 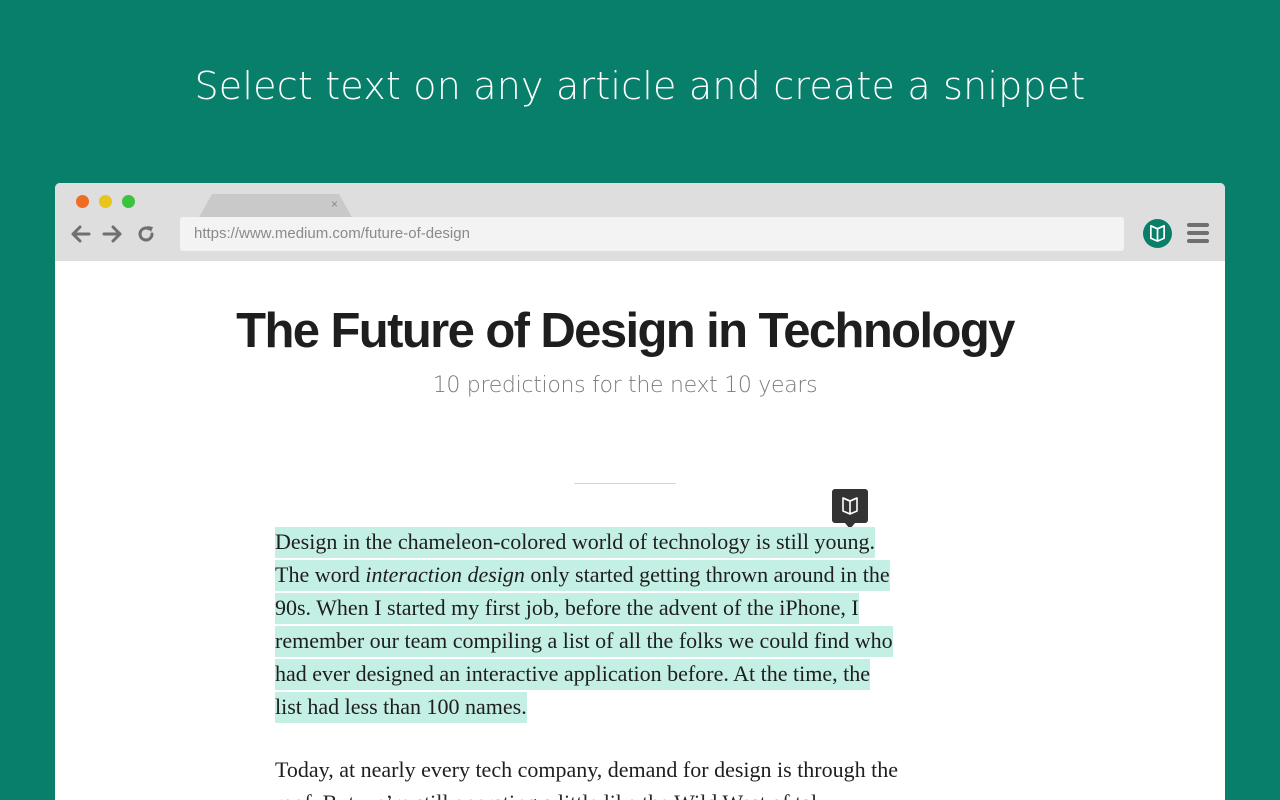 I want to click on browser-tab, so click(x=275, y=206).